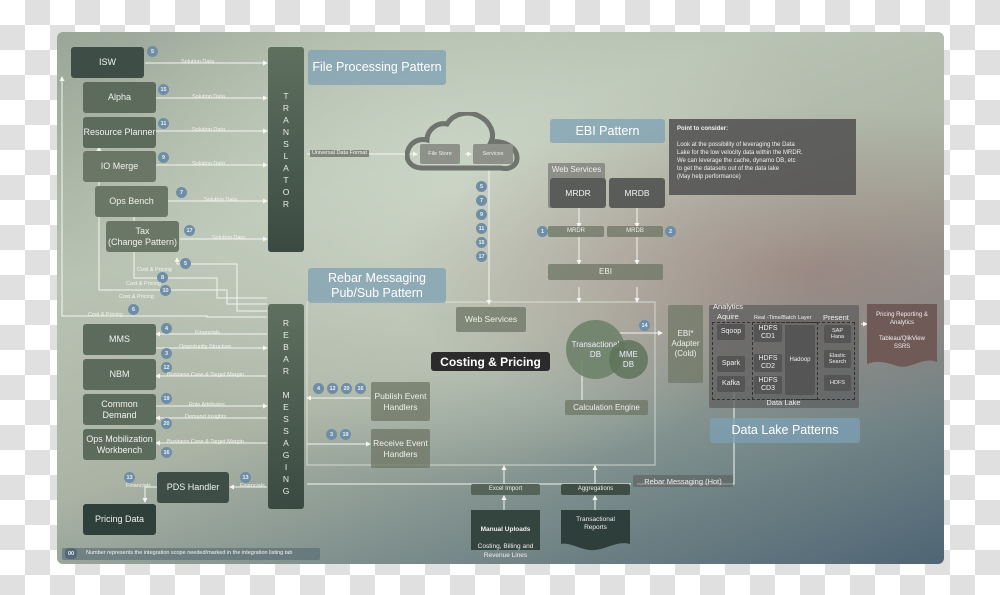 This screenshot has width=1000, height=595. Describe the element at coordinates (440, 154) in the screenshot. I see `file-store: File Store` at that location.